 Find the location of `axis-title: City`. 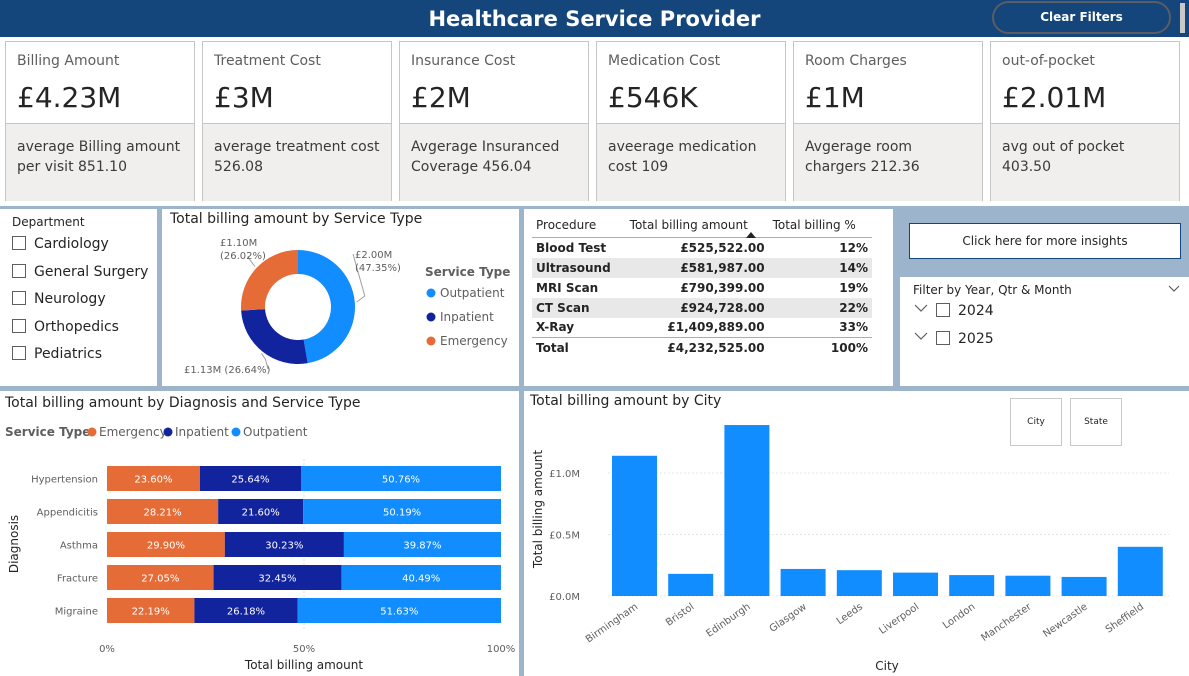

axis-title: City is located at coordinates (887, 666).